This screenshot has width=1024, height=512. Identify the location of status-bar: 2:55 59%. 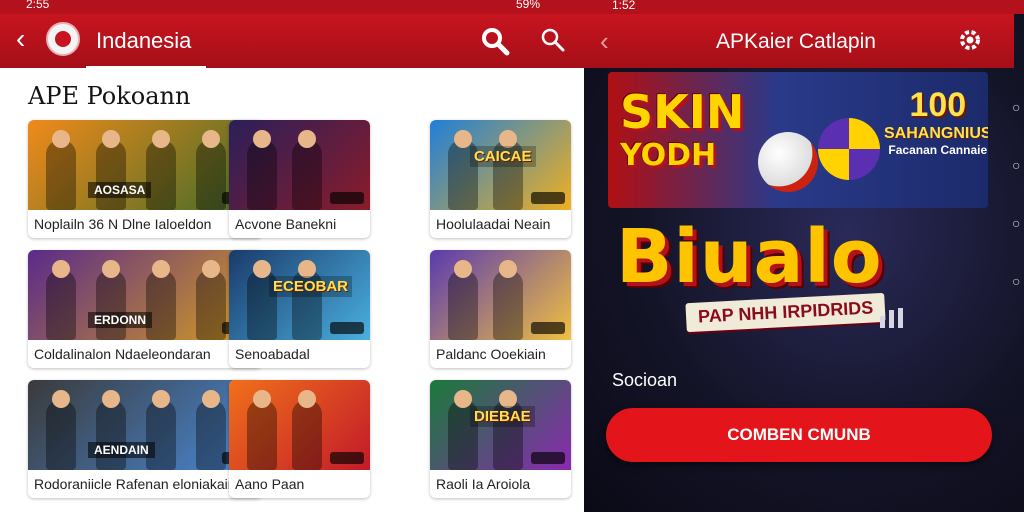
(292, 7).